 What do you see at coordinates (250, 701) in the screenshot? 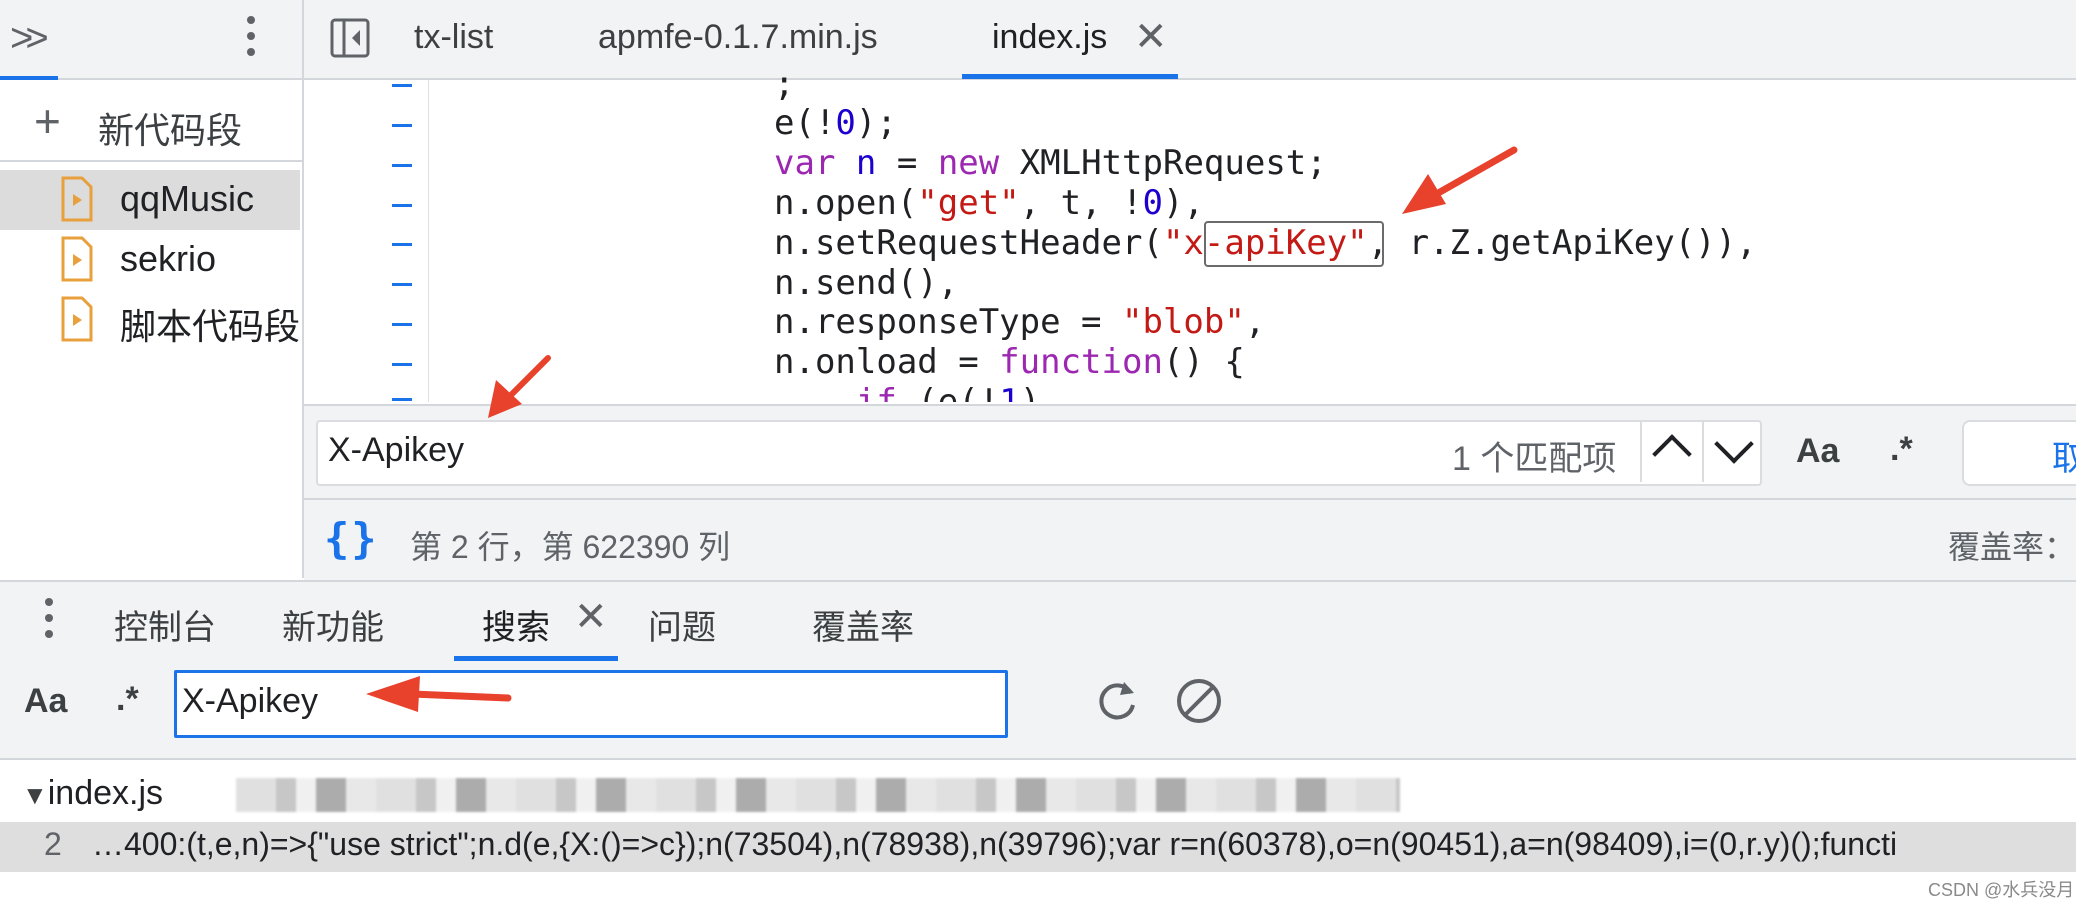
I see `search-input-value: X-Apikey` at bounding box center [250, 701].